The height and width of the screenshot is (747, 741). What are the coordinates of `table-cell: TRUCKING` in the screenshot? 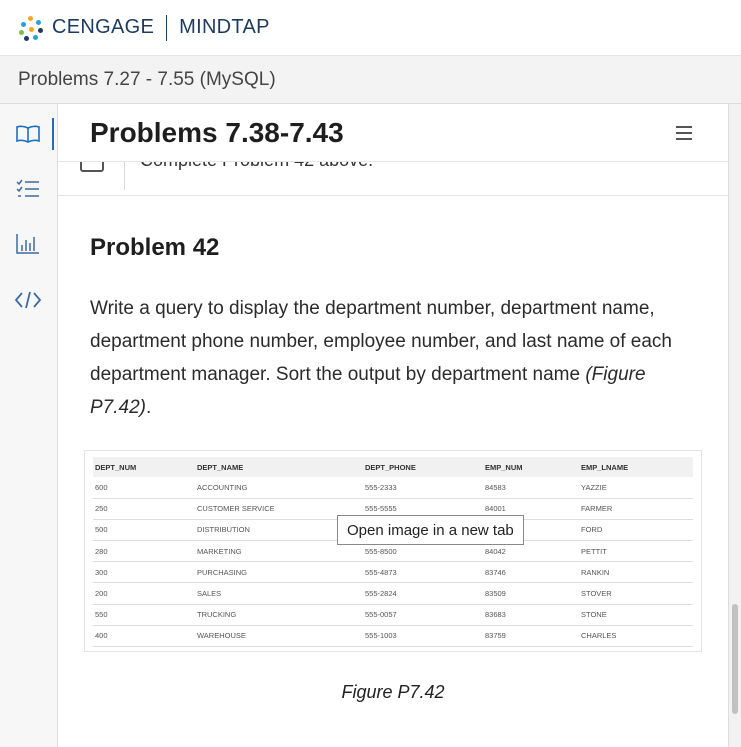 It's located at (279, 615).